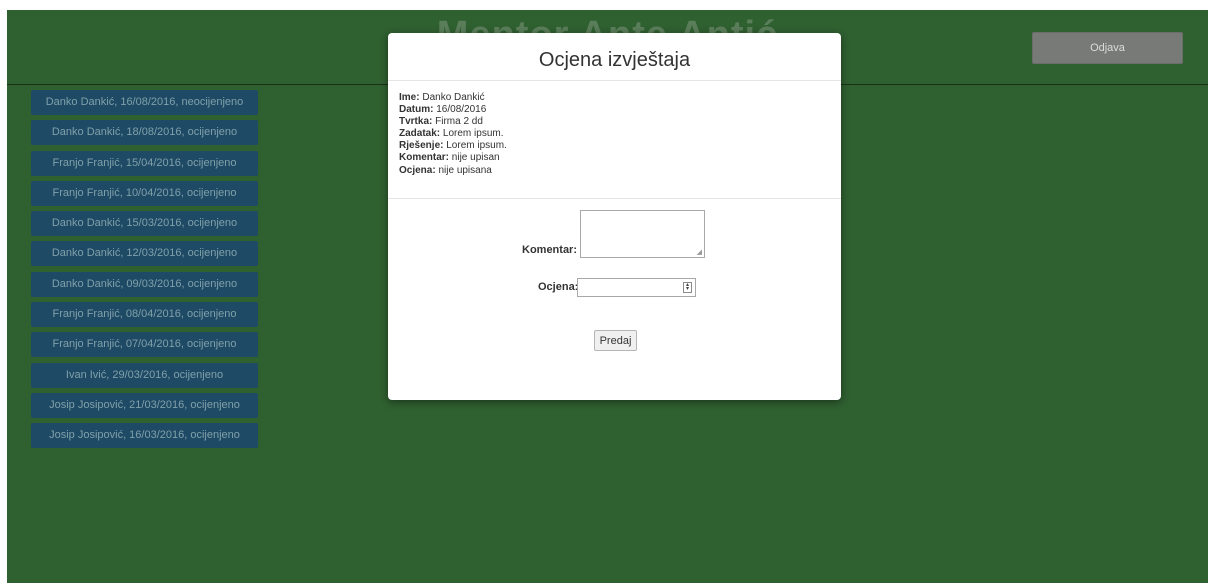 This screenshot has width=1208, height=583. Describe the element at coordinates (144, 345) in the screenshot. I see `report-item: Franjo Franjić, 07/04/2016, ocijenjeno` at that location.